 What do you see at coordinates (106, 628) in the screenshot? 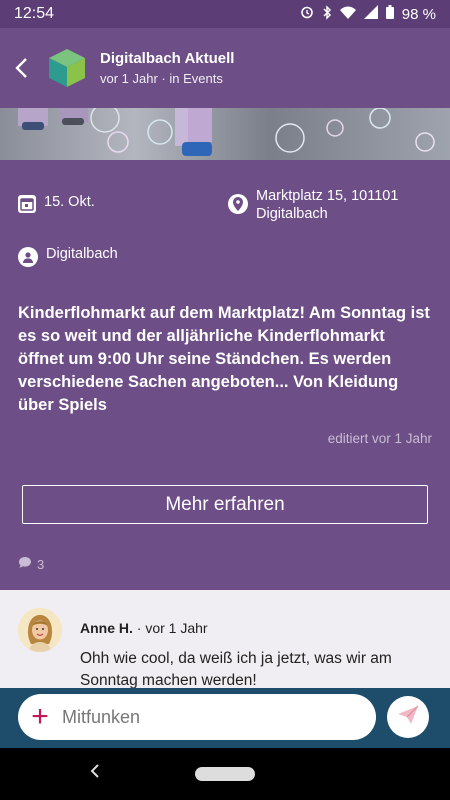
I see `comment-author: Anne H.` at bounding box center [106, 628].